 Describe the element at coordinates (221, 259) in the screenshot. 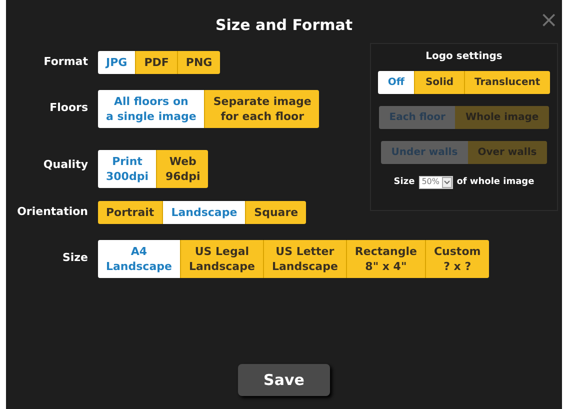

I see `option-button: US Legal Landscape` at that location.